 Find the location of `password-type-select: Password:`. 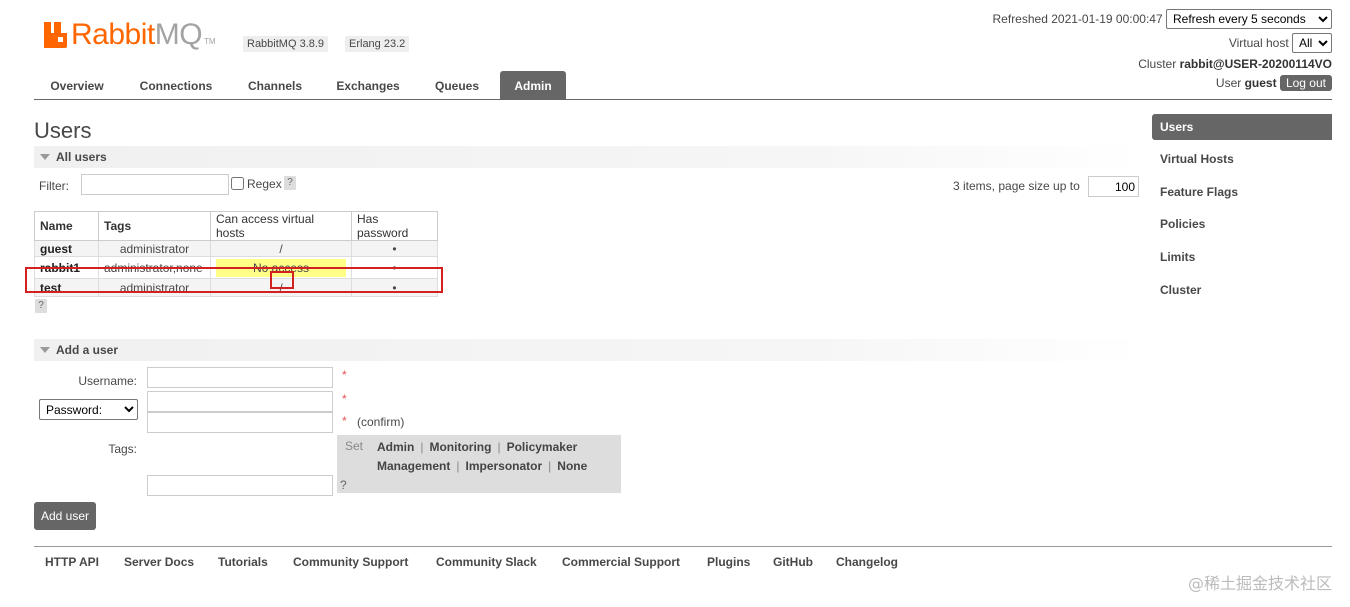

password-type-select: Password: is located at coordinates (88, 409).